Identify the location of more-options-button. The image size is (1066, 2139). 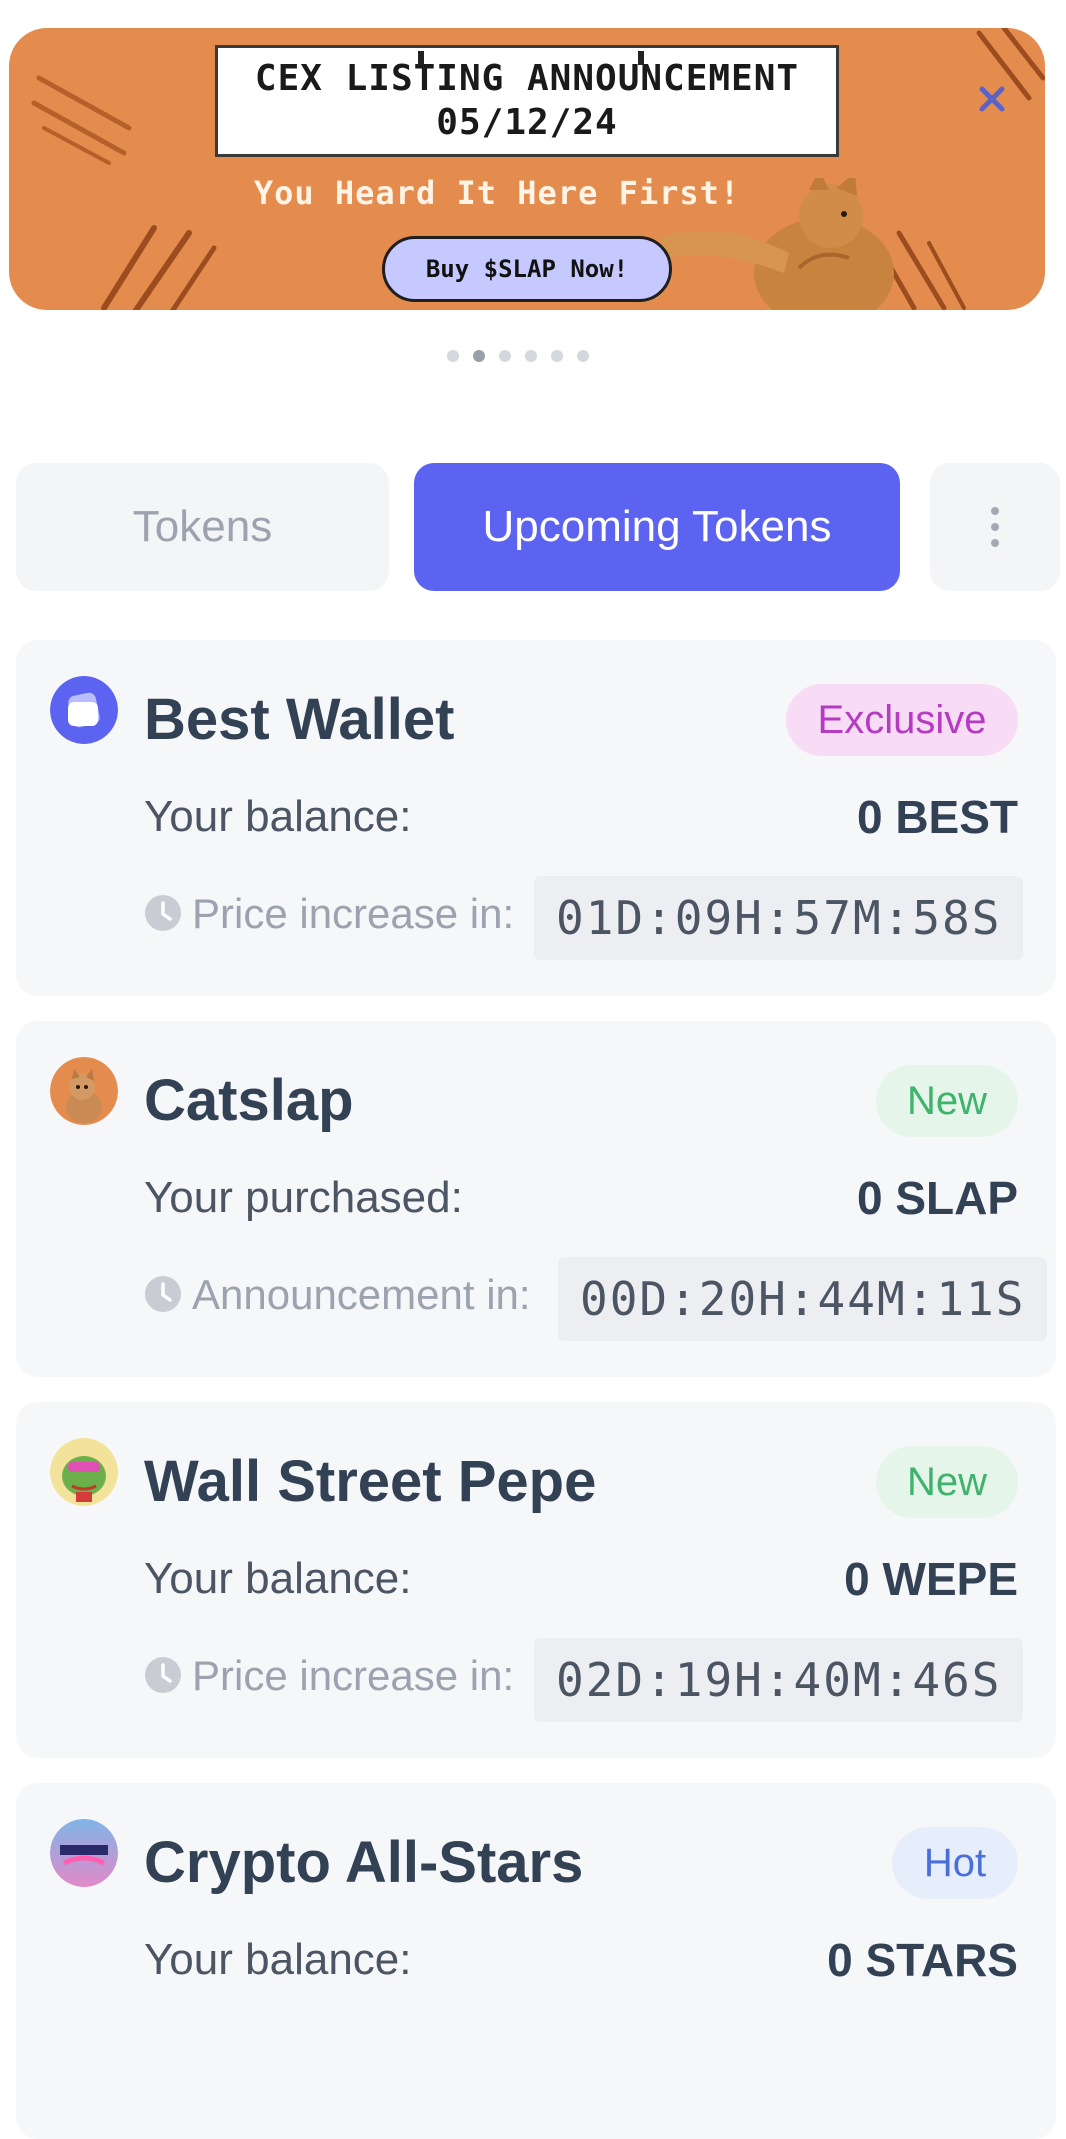
(995, 527).